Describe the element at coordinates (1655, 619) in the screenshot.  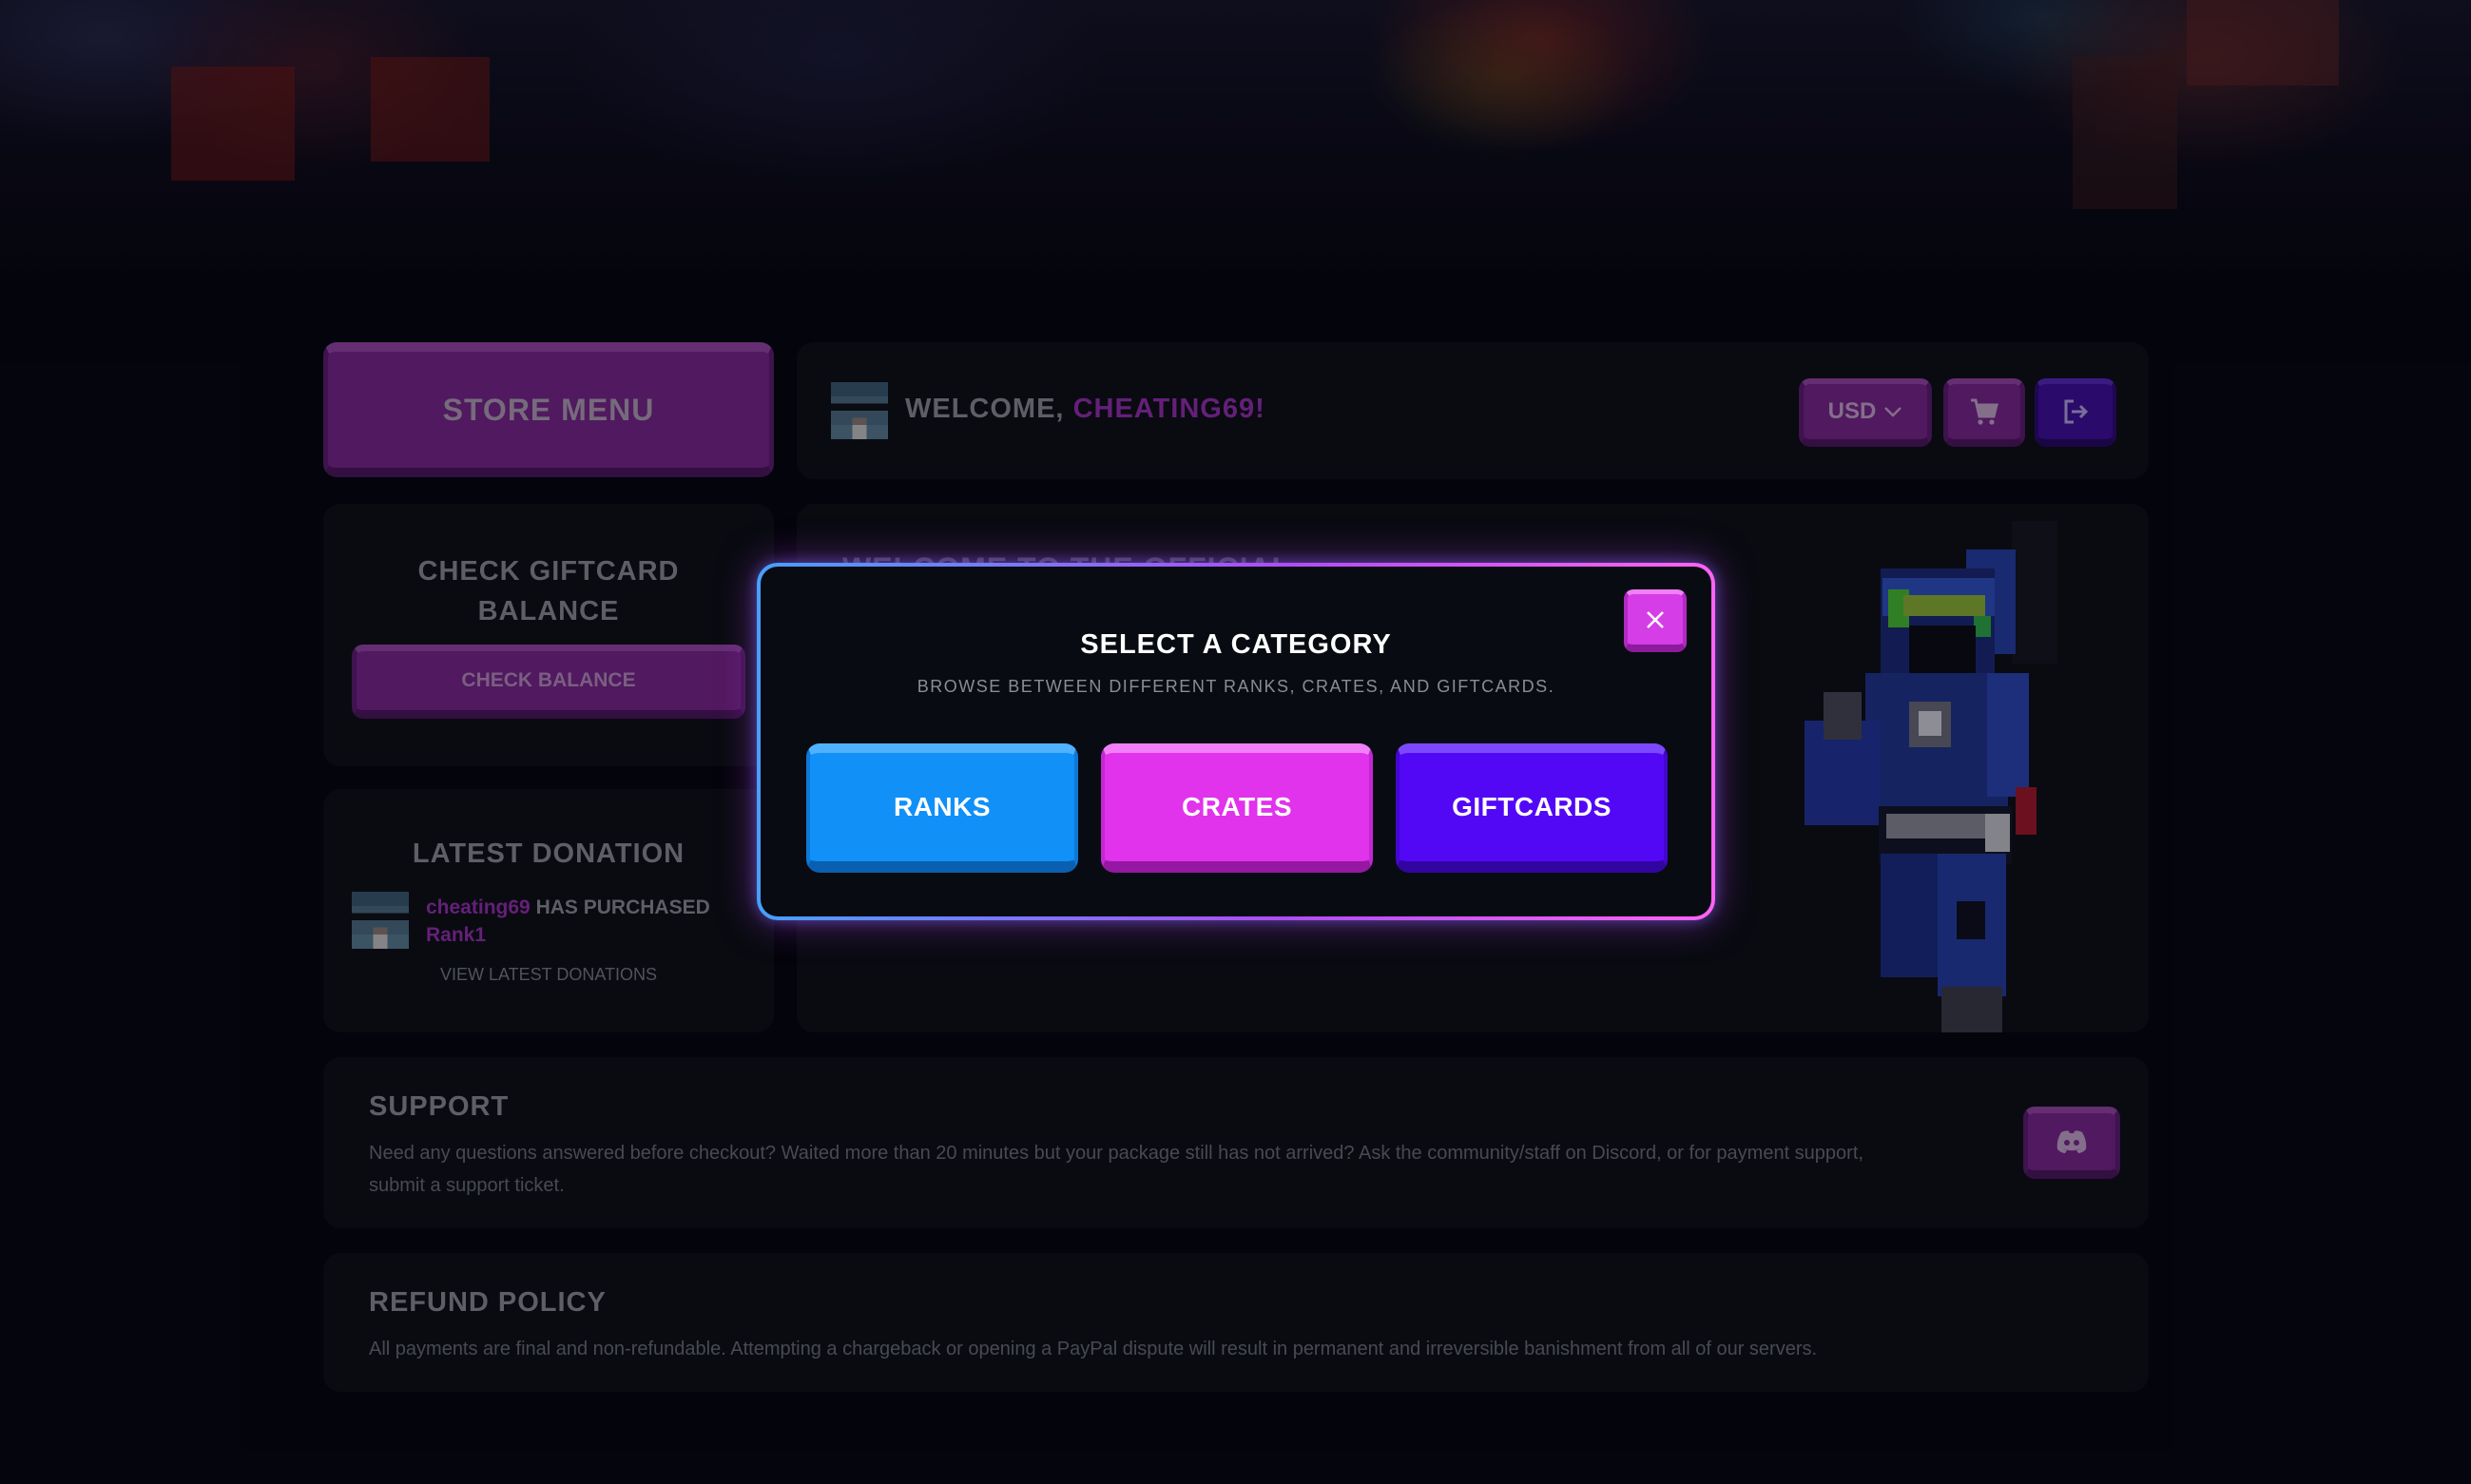
I see `close-icon` at that location.